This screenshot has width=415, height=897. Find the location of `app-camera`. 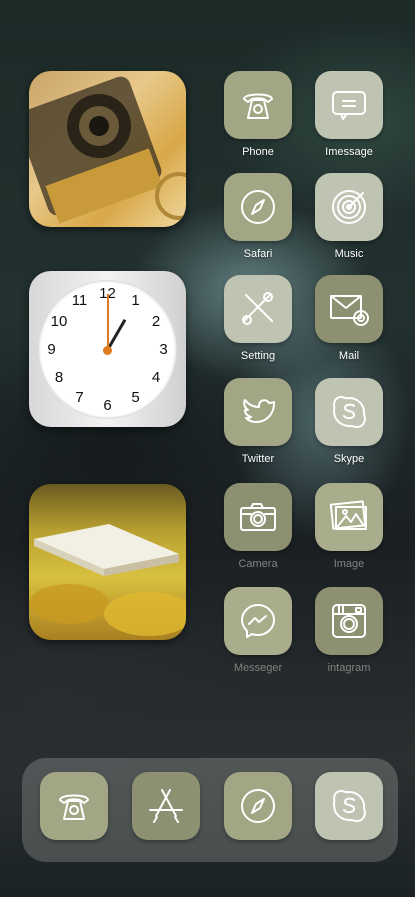

app-camera is located at coordinates (258, 517).